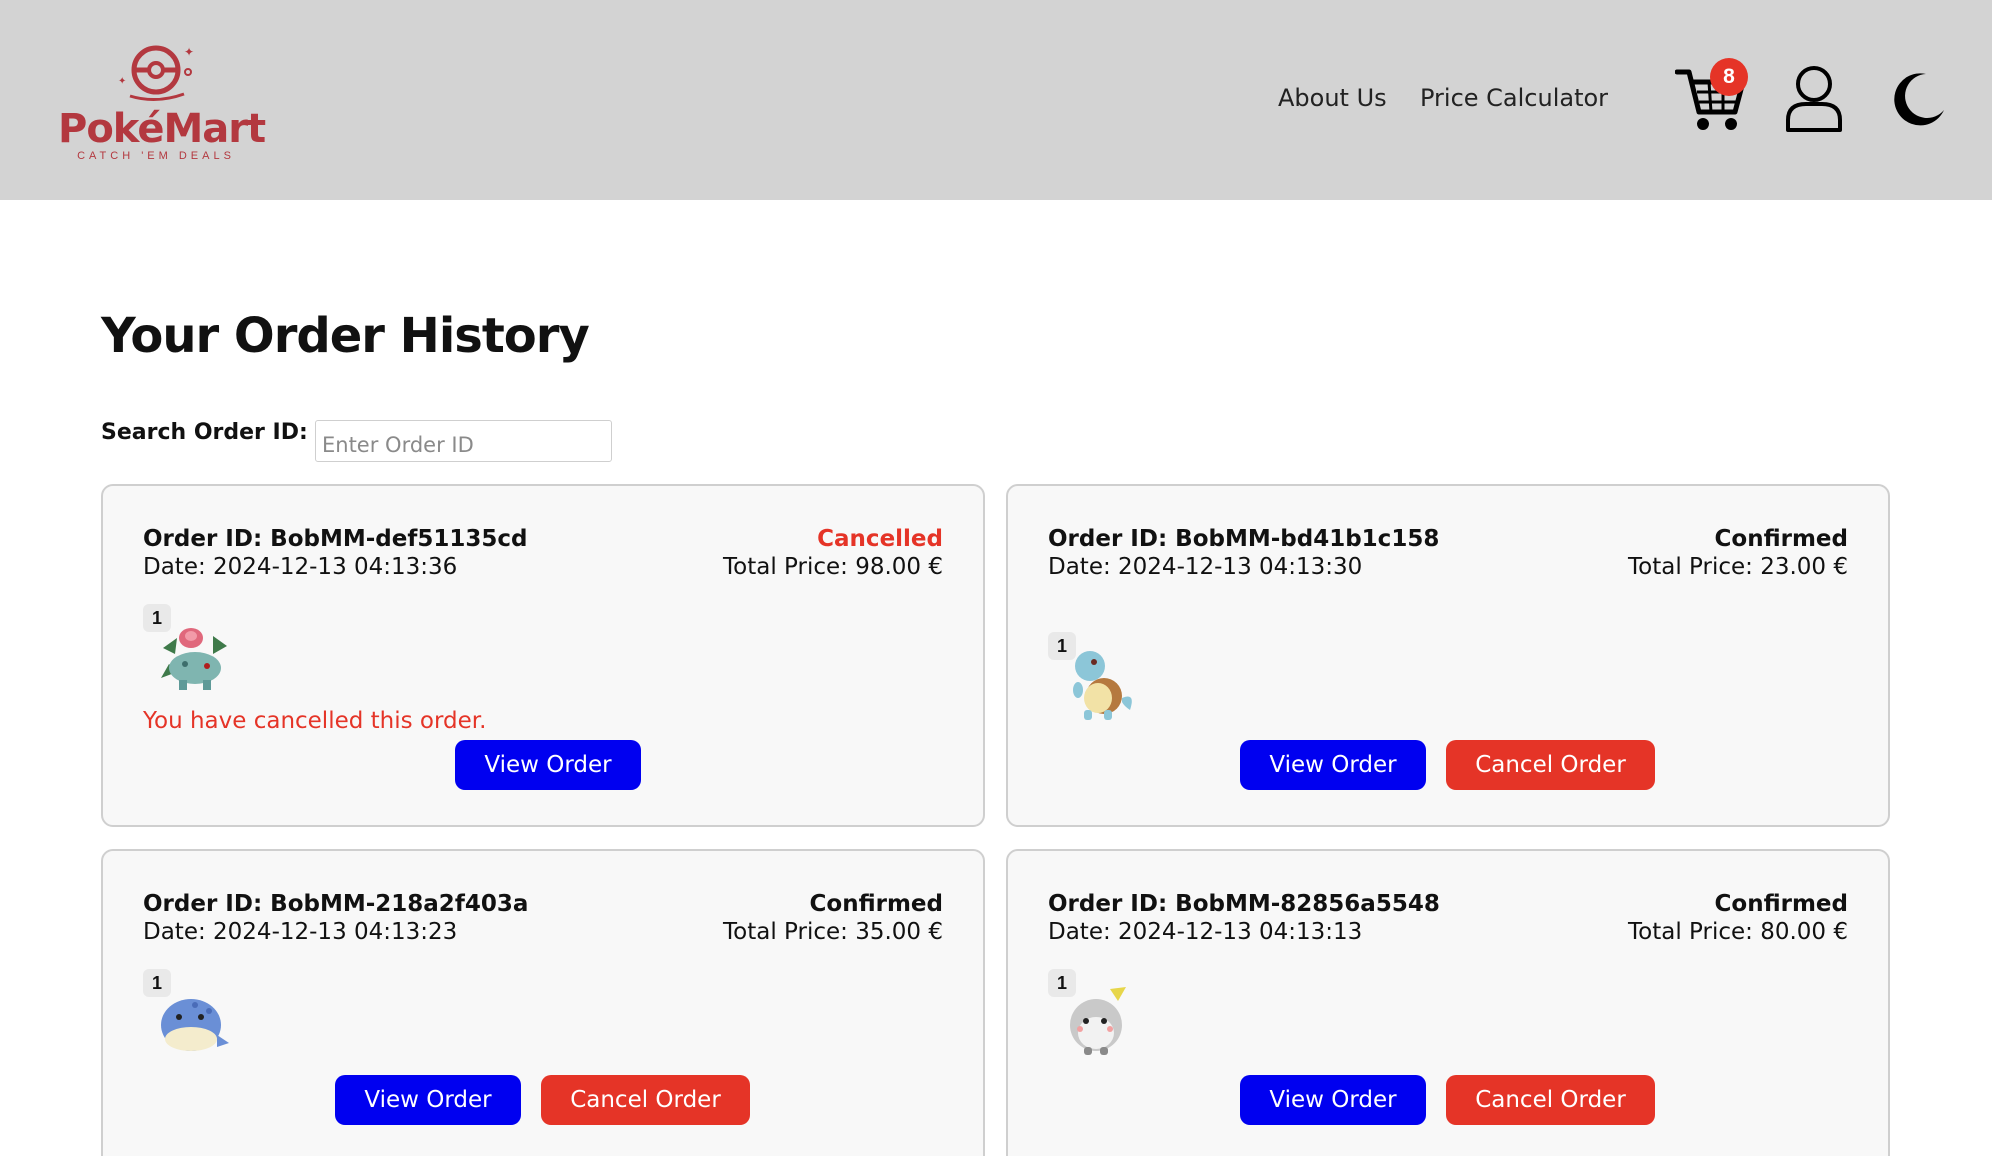 The height and width of the screenshot is (1156, 1992). What do you see at coordinates (315, 721) in the screenshot?
I see `cancelled-message: You have cancelled this order.` at bounding box center [315, 721].